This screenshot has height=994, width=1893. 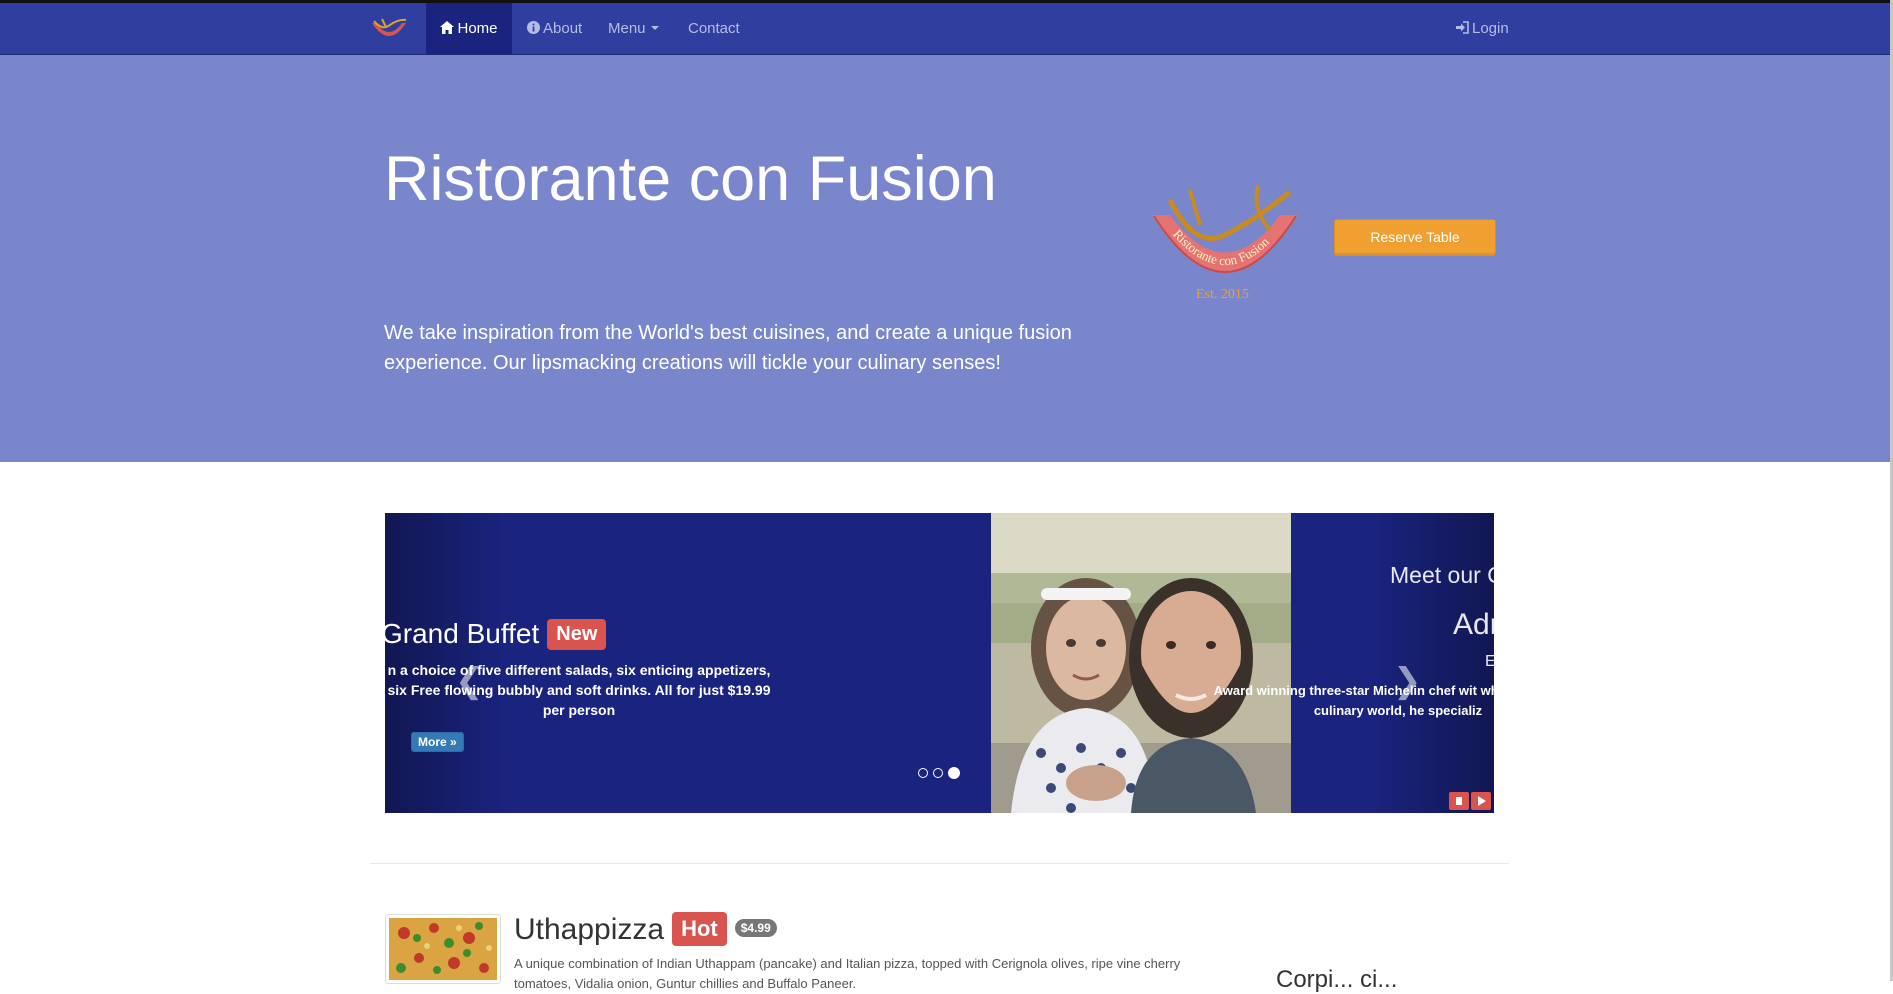 I want to click on more-button: More », so click(x=437, y=742).